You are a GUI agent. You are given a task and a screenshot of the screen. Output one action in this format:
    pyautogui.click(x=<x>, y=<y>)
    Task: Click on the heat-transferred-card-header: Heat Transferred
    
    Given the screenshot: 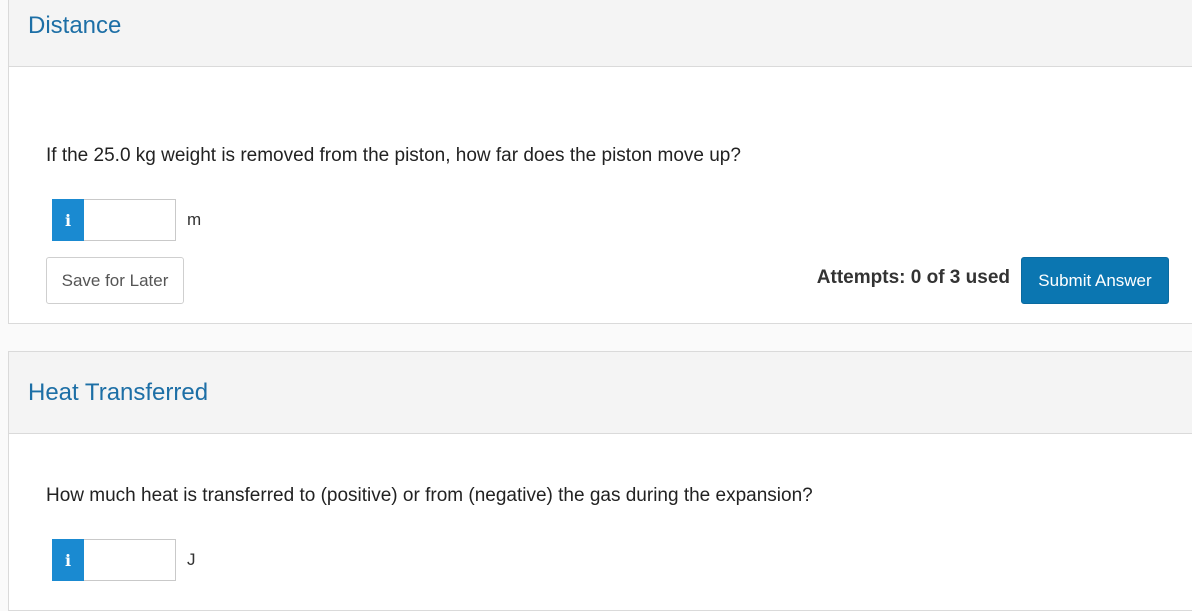 What is the action you would take?
    pyautogui.click(x=600, y=393)
    